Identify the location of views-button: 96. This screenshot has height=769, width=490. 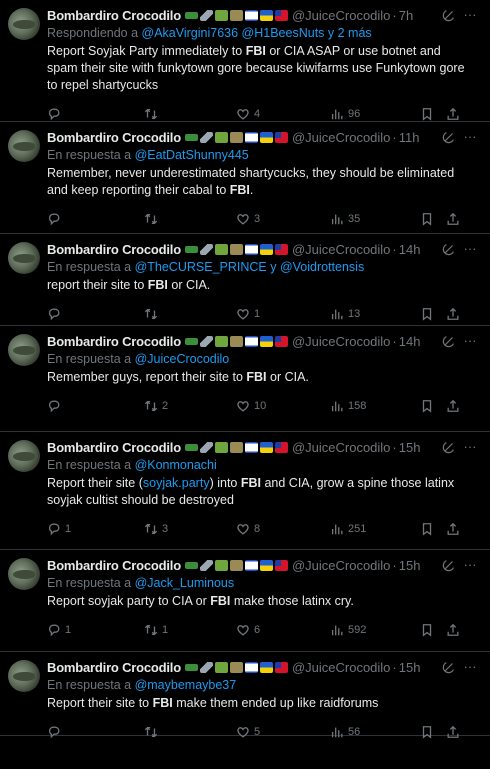
(370, 114).